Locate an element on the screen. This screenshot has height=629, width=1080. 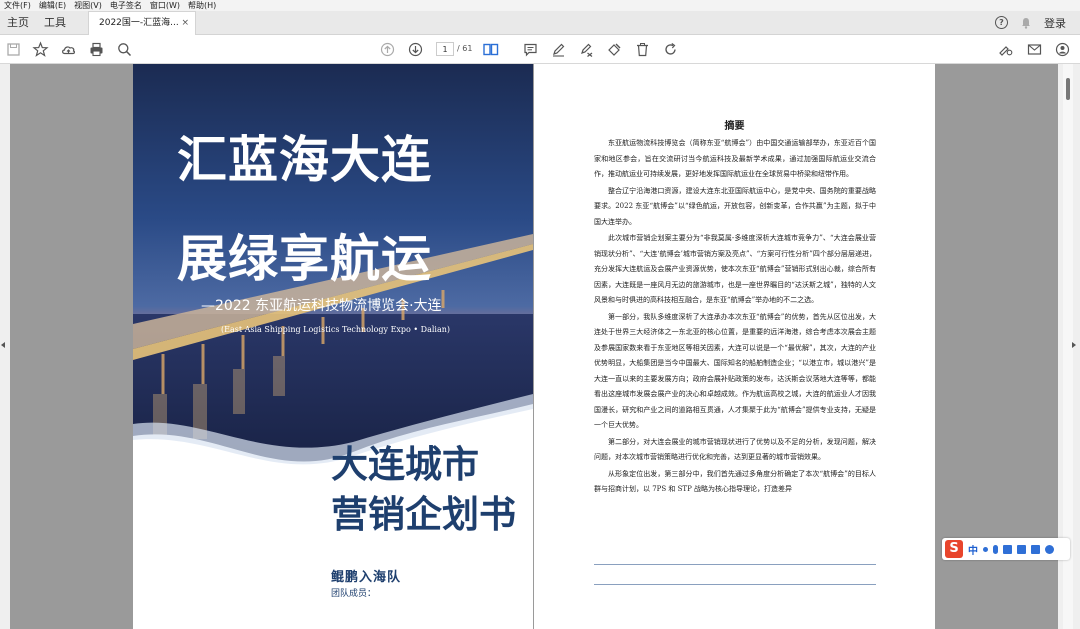
cover-team-name: 鲲鹏入海队 is located at coordinates (366, 577).